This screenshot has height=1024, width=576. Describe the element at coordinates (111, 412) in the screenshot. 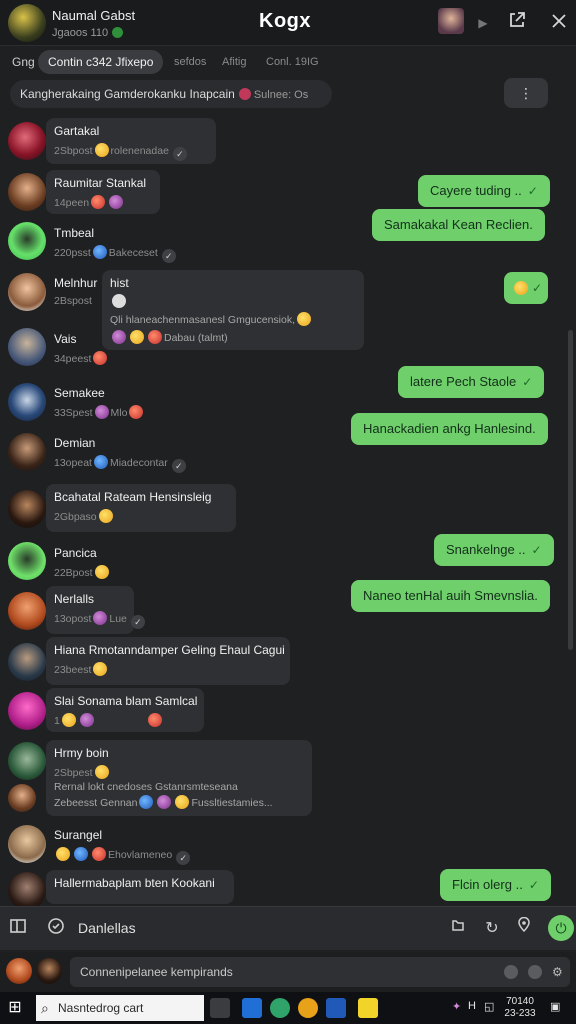

I see `message-meta: 33Spest Mlo` at that location.